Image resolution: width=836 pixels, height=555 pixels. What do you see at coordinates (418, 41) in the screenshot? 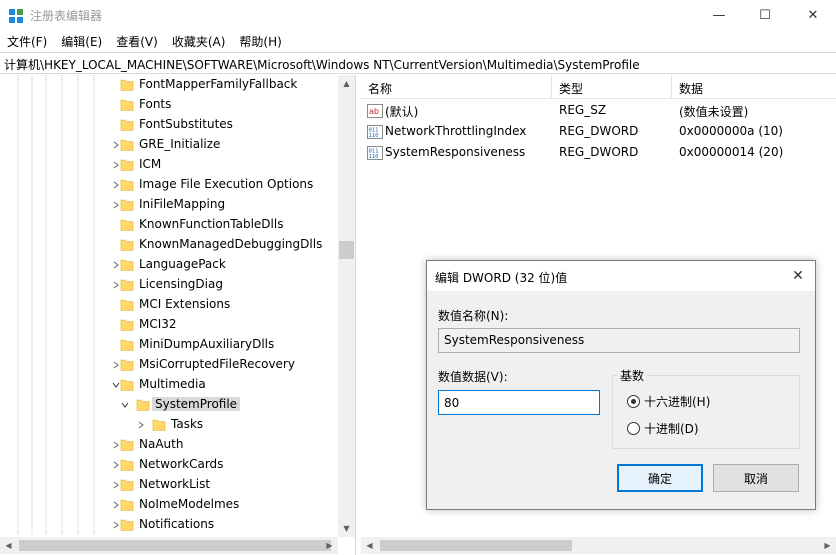
I see `menu-bar: 文件(F) 编辑(E) 查看(V) 收藏夹(A) 帮助(H)` at bounding box center [418, 41].